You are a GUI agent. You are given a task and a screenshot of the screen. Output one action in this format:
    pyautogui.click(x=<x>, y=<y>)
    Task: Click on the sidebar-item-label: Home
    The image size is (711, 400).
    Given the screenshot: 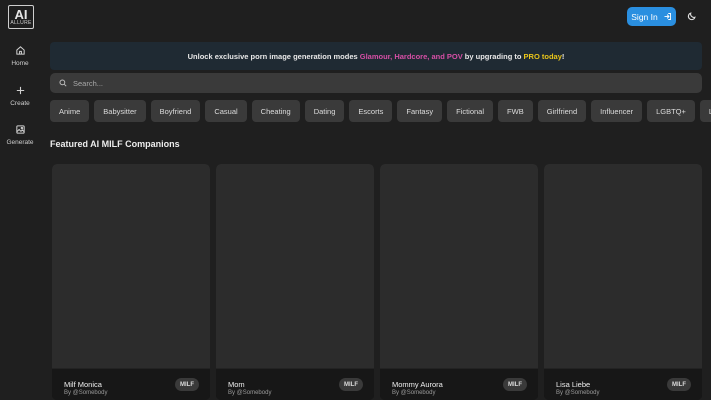 What is the action you would take?
    pyautogui.click(x=20, y=63)
    